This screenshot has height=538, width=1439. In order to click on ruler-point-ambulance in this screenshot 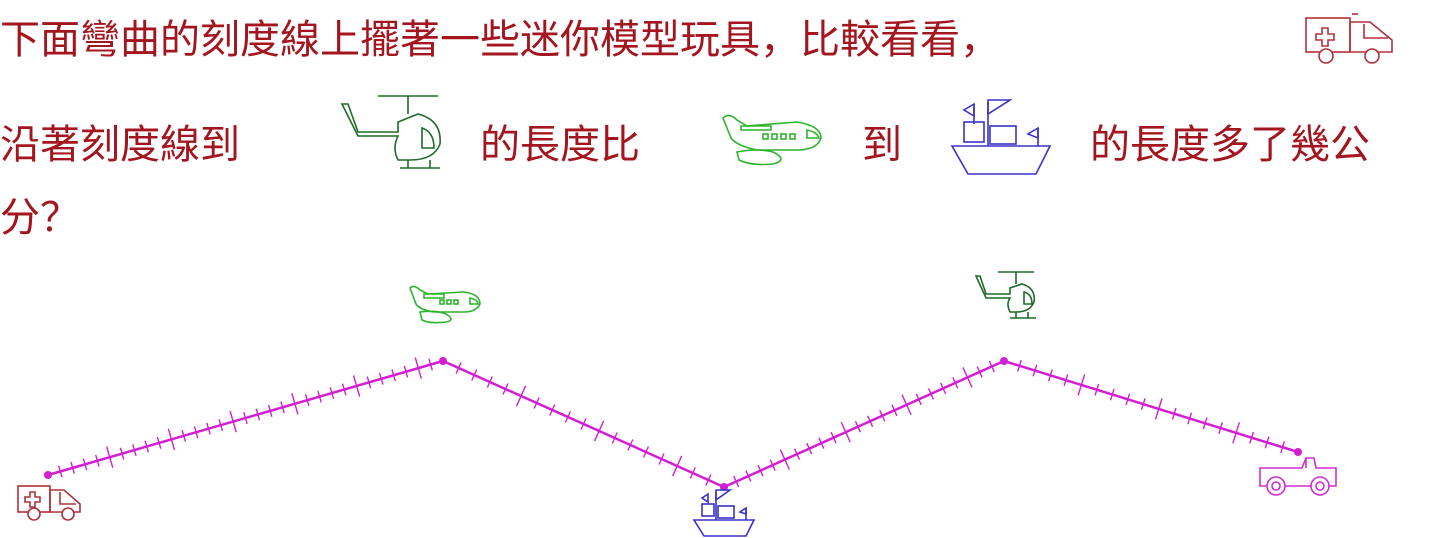, I will do `click(48, 475)`.